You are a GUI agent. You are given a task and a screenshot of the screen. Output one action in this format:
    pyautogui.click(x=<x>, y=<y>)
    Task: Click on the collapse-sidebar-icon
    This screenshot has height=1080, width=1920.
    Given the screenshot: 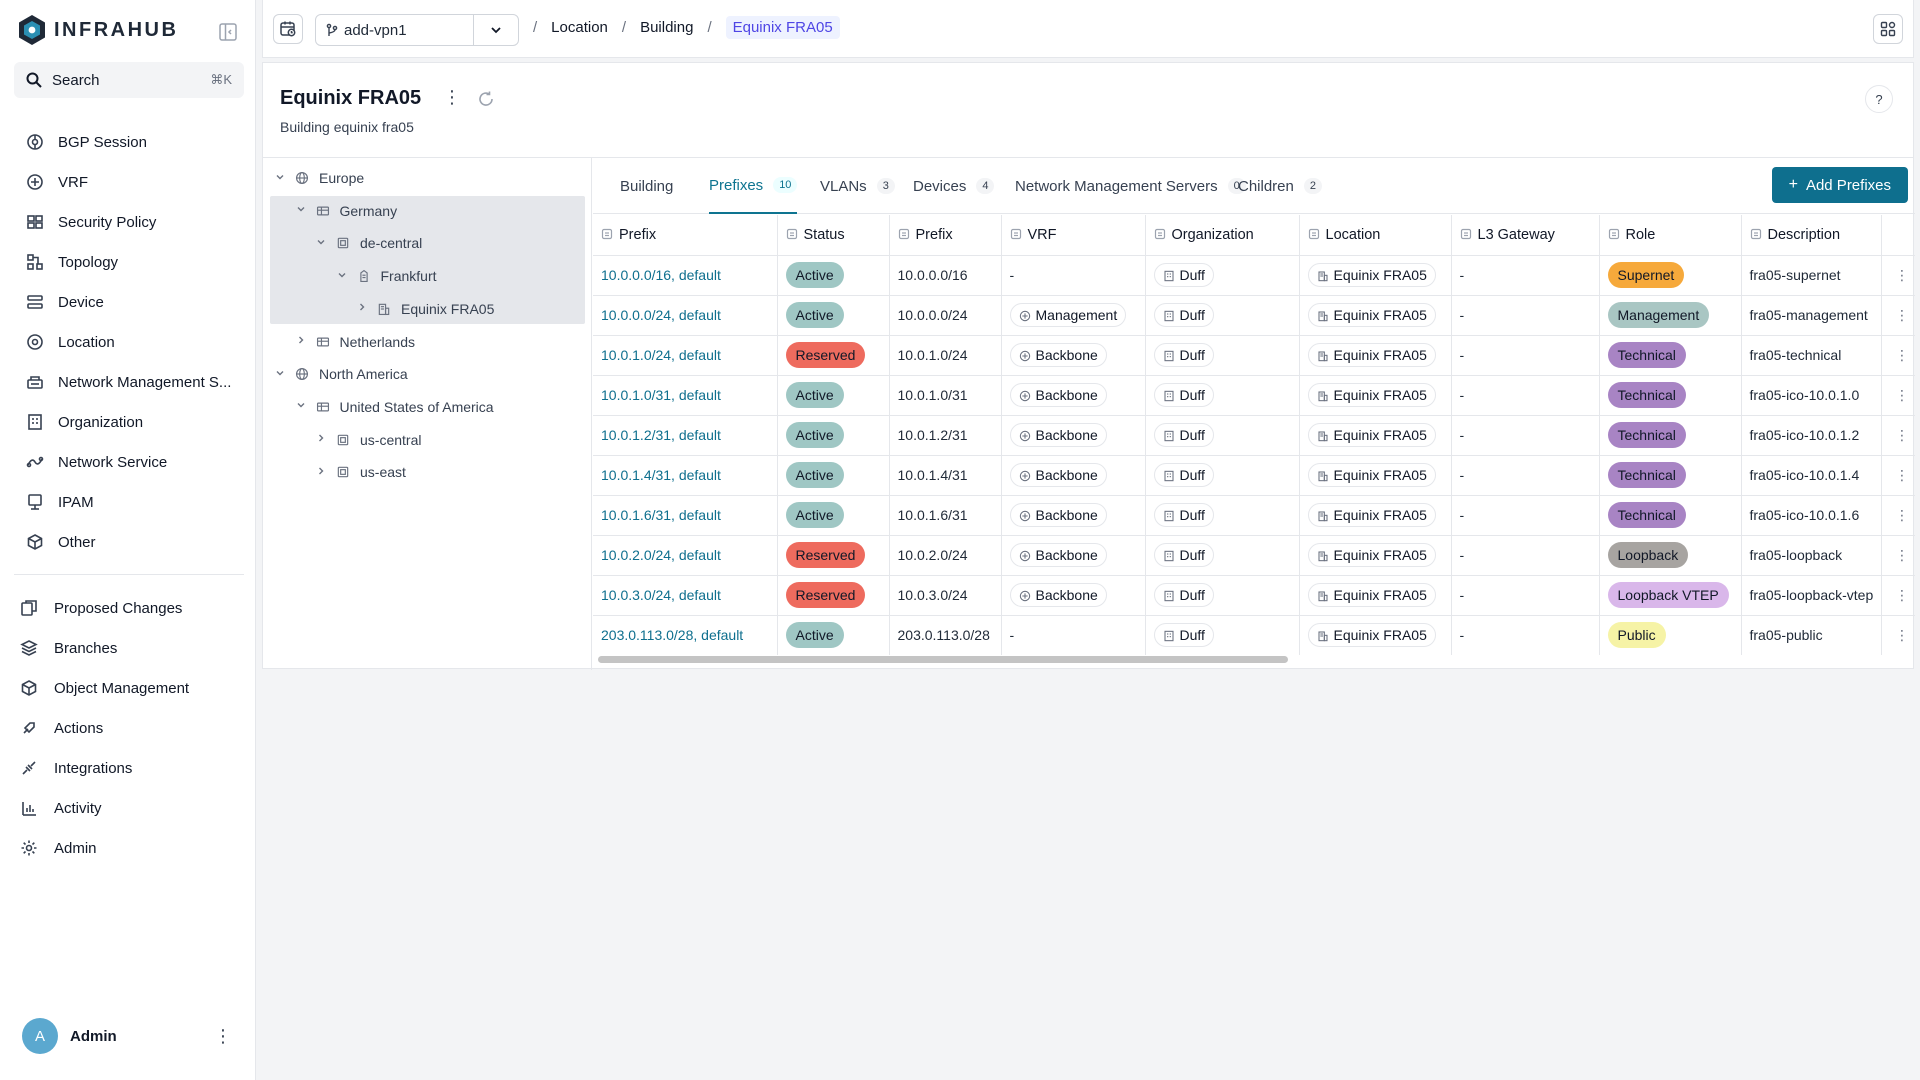 What is the action you would take?
    pyautogui.click(x=228, y=32)
    